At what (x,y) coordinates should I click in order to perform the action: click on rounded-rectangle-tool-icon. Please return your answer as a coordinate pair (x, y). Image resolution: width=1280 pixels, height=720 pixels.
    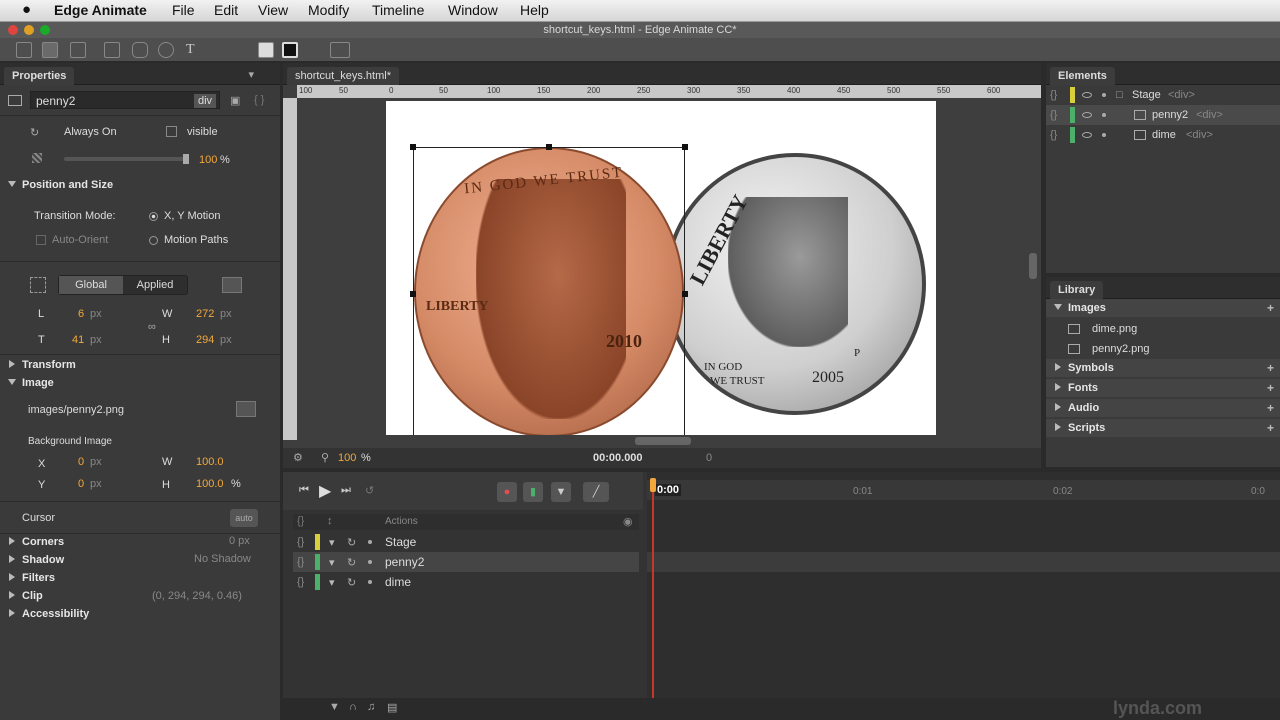
    Looking at the image, I should click on (140, 50).